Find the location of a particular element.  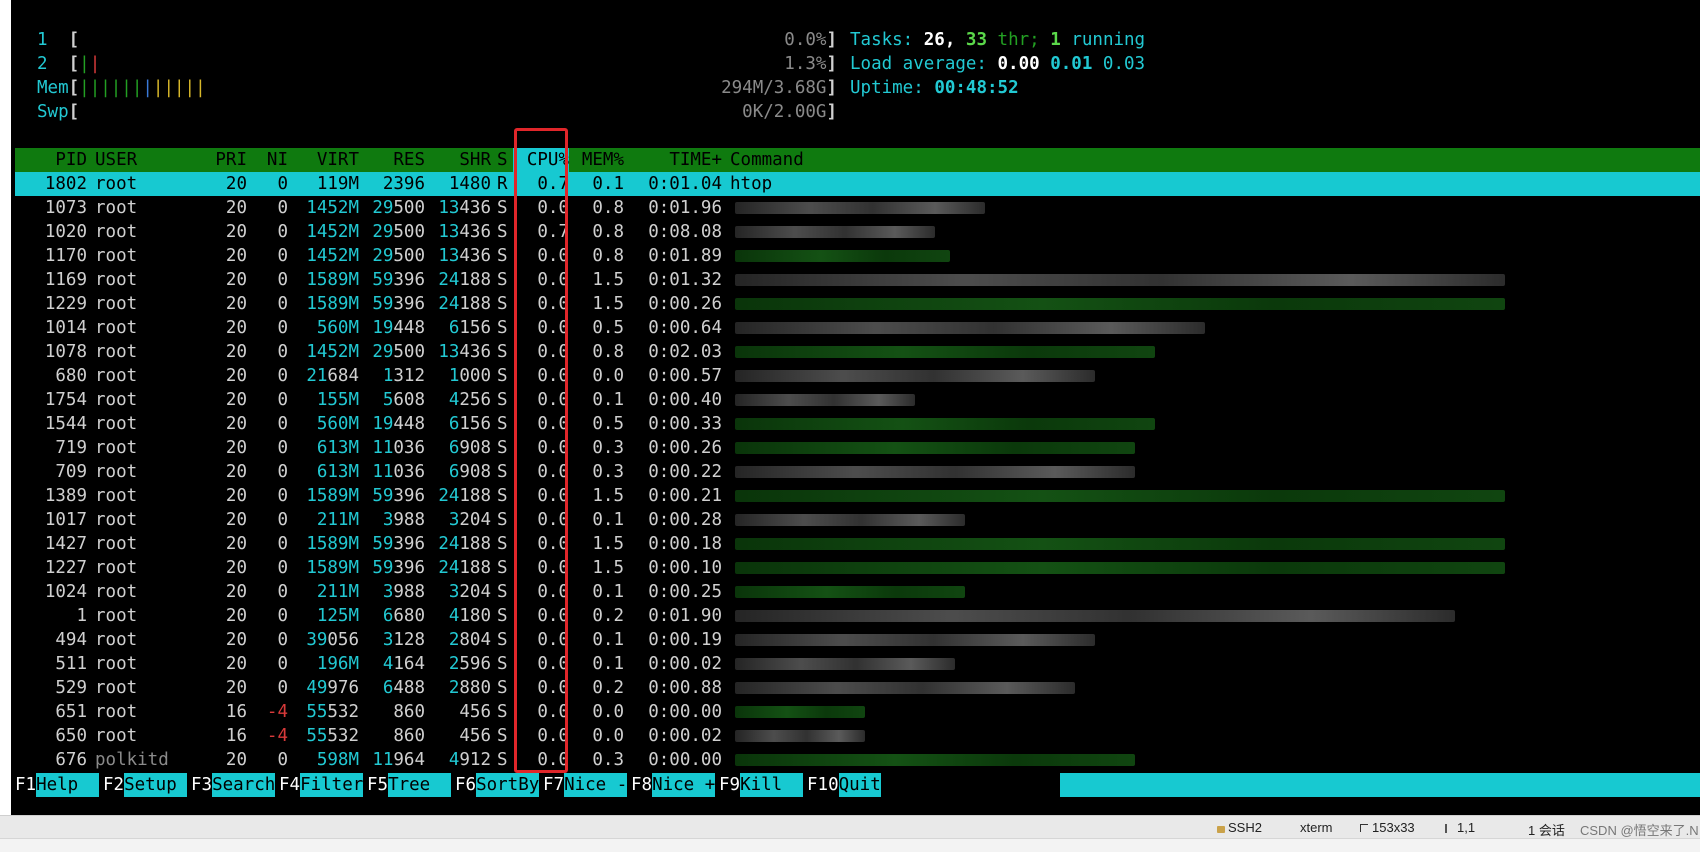

table-row: 1017 root 20 0 211M 3988 3204 S 0.0 0.1 0:00.28 is located at coordinates (857, 520).